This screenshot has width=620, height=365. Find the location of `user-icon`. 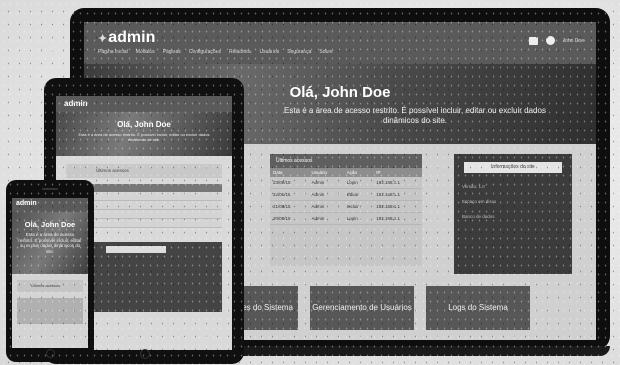

user-icon is located at coordinates (550, 40).